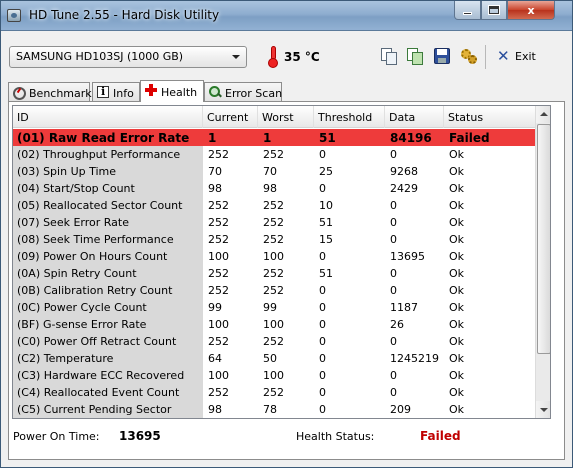 The width and height of the screenshot is (573, 468). I want to click on exit-button: ✕ Exit, so click(518, 57).